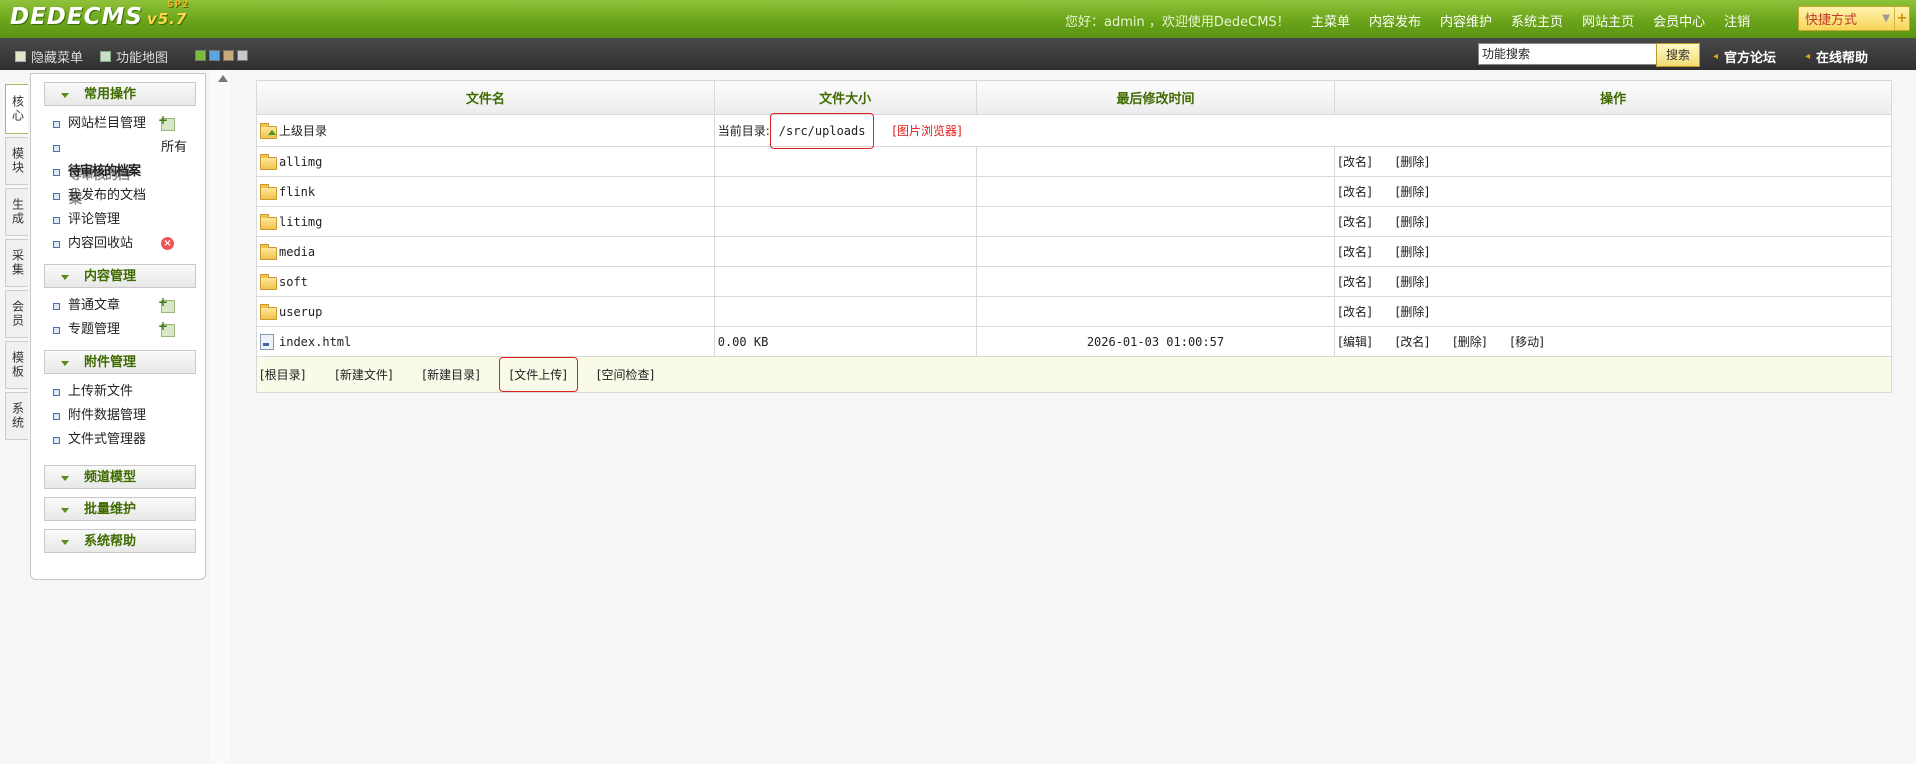  Describe the element at coordinates (49, 56) in the screenshot. I see `hide-menu-button: 隐藏菜单` at that location.